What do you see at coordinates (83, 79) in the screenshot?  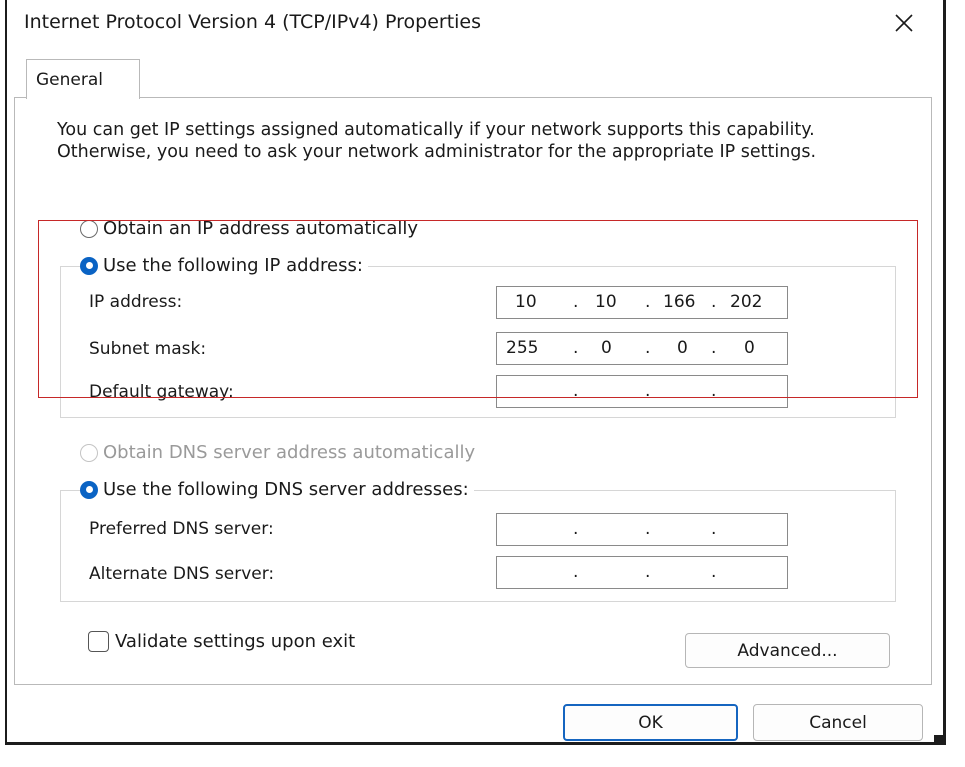 I see `tab-general: General` at bounding box center [83, 79].